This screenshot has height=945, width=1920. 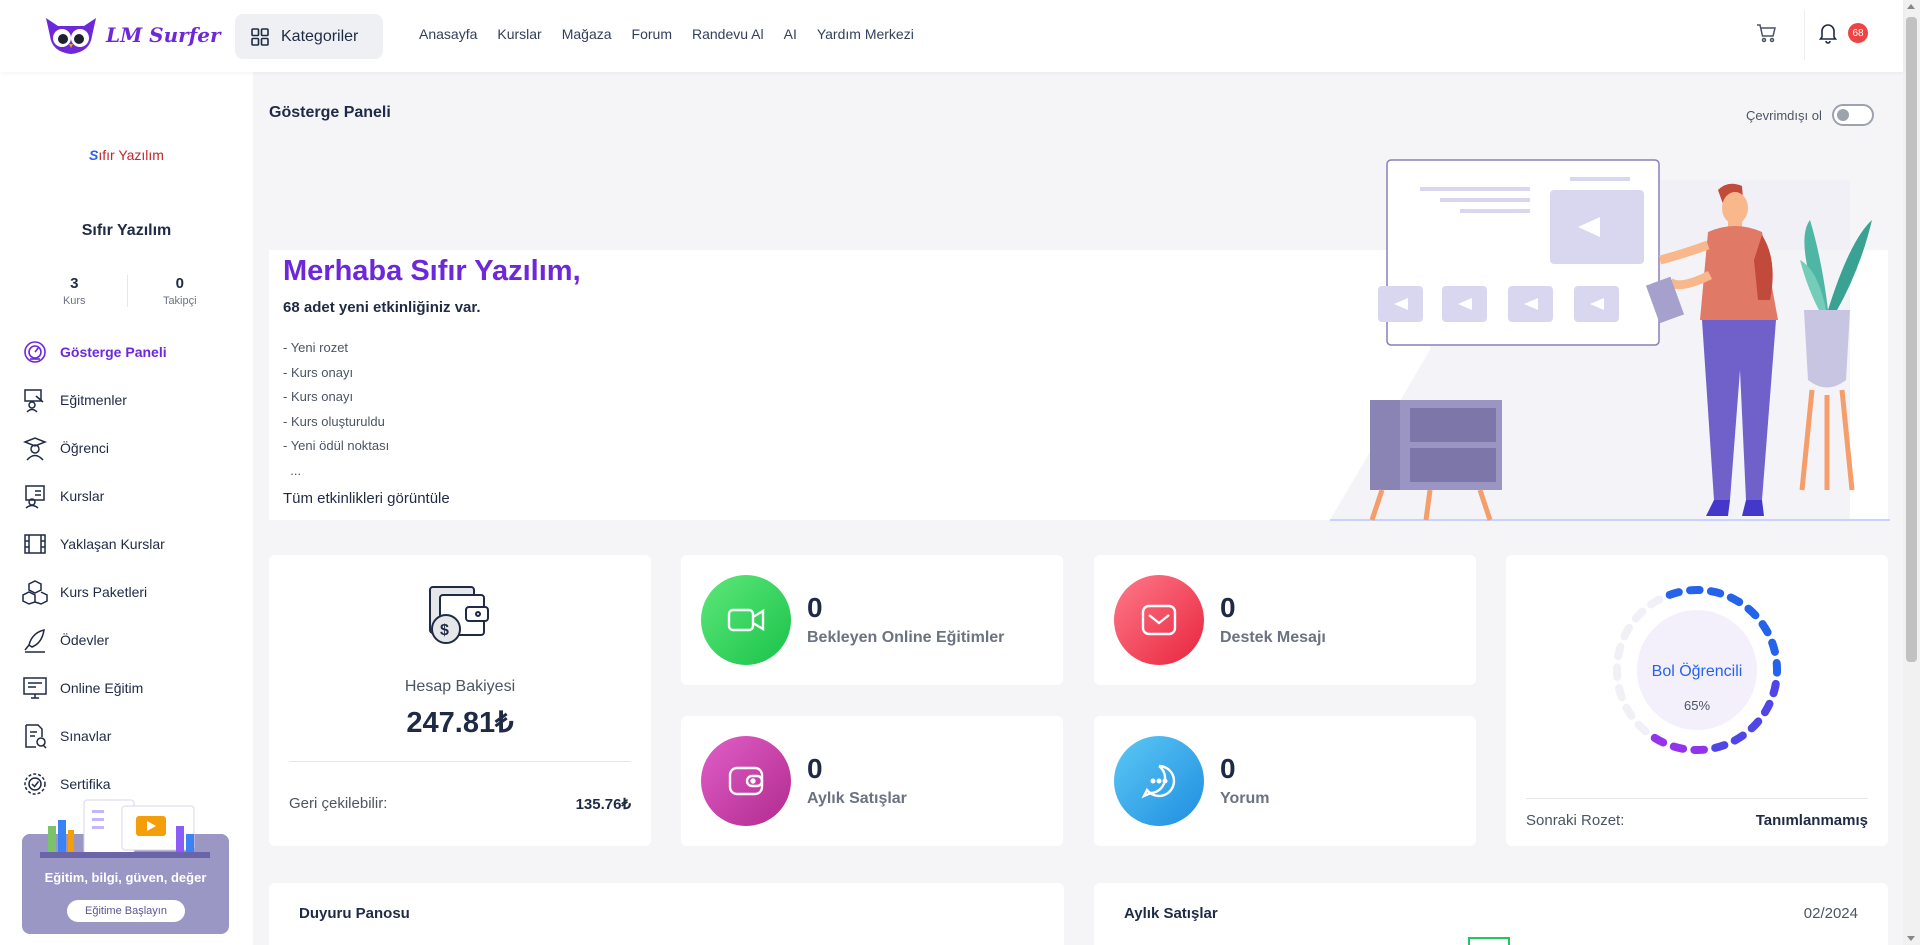 I want to click on badge-title: Bol Öğrencili, so click(x=1697, y=671).